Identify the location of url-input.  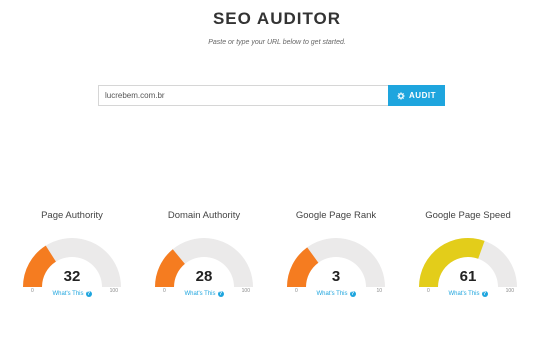
(243, 95).